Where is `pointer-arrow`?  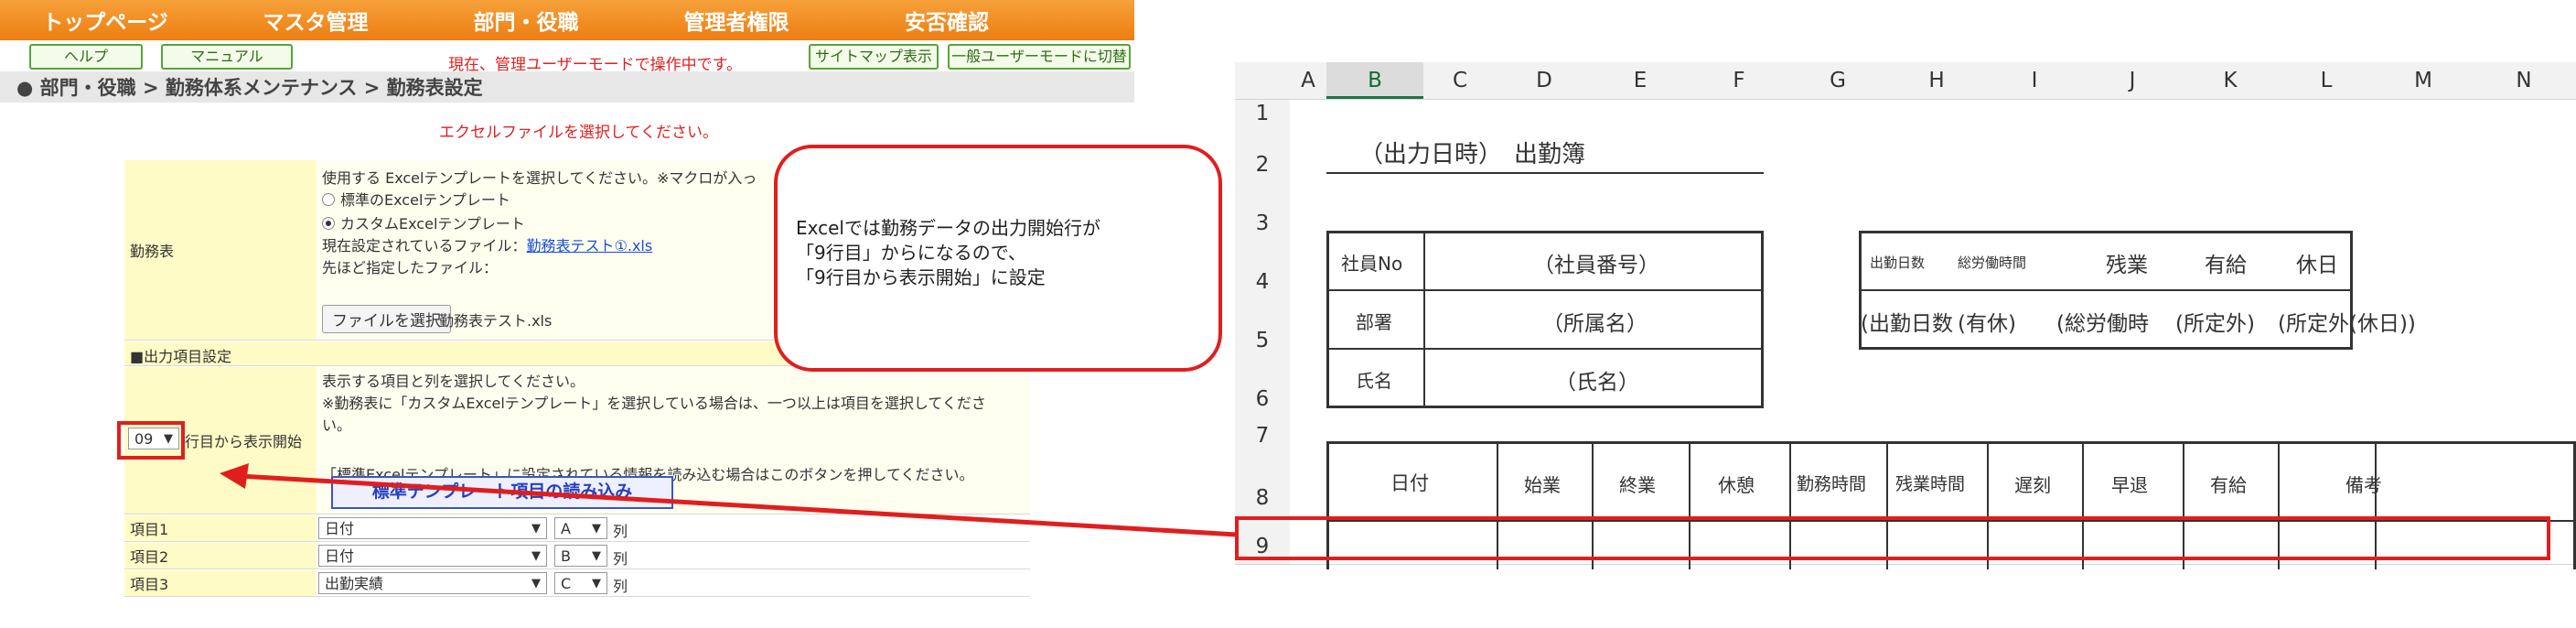 pointer-arrow is located at coordinates (729, 500).